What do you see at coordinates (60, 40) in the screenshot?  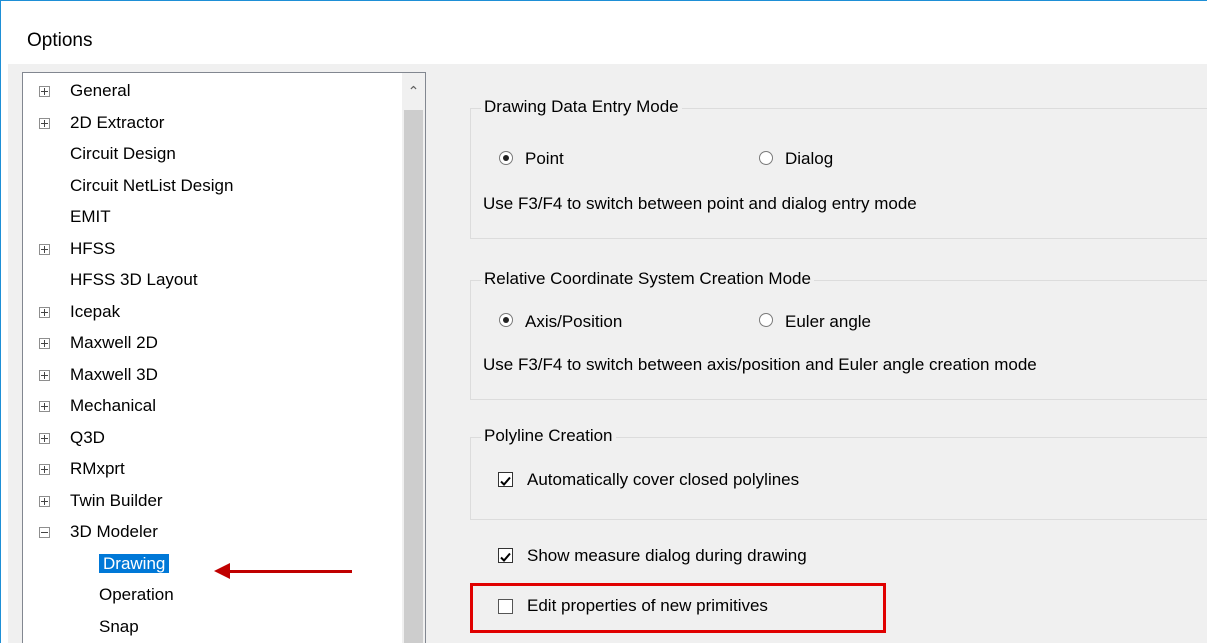 I see `window-title: Options` at bounding box center [60, 40].